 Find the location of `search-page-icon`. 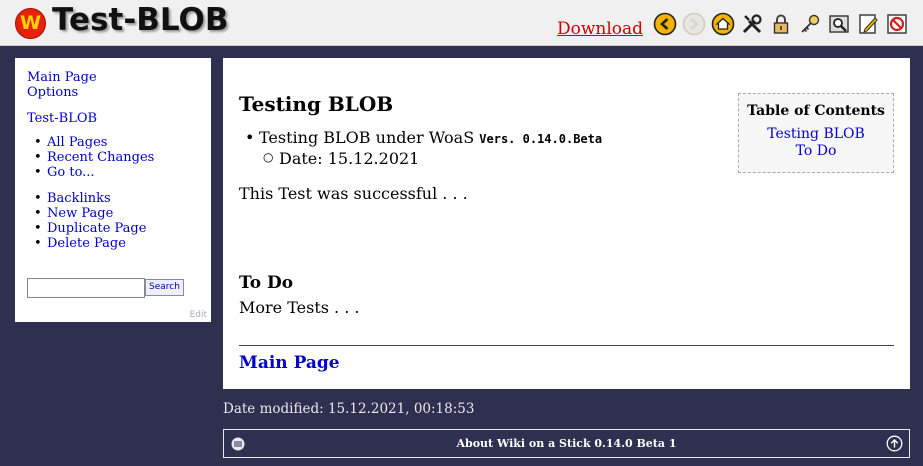

search-page-icon is located at coordinates (839, 24).